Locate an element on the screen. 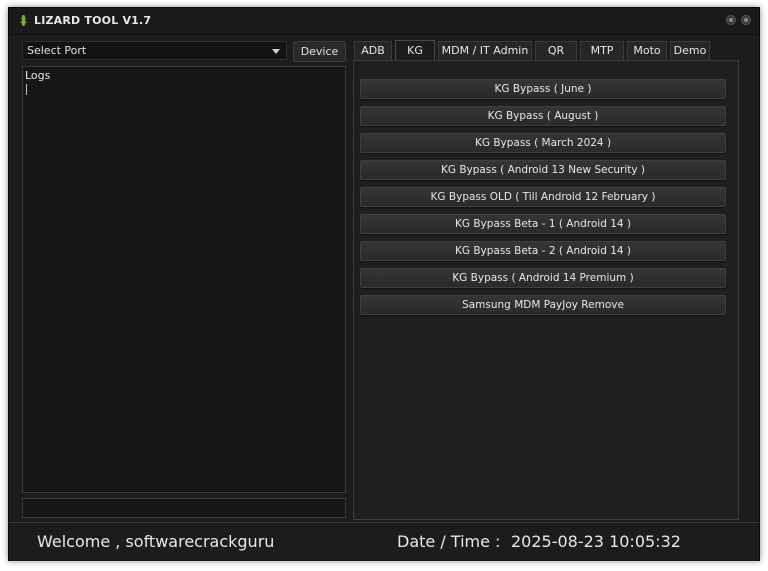 The image size is (768, 571). tab-mdm-it-admin: MDM / IT Admin is located at coordinates (485, 50).